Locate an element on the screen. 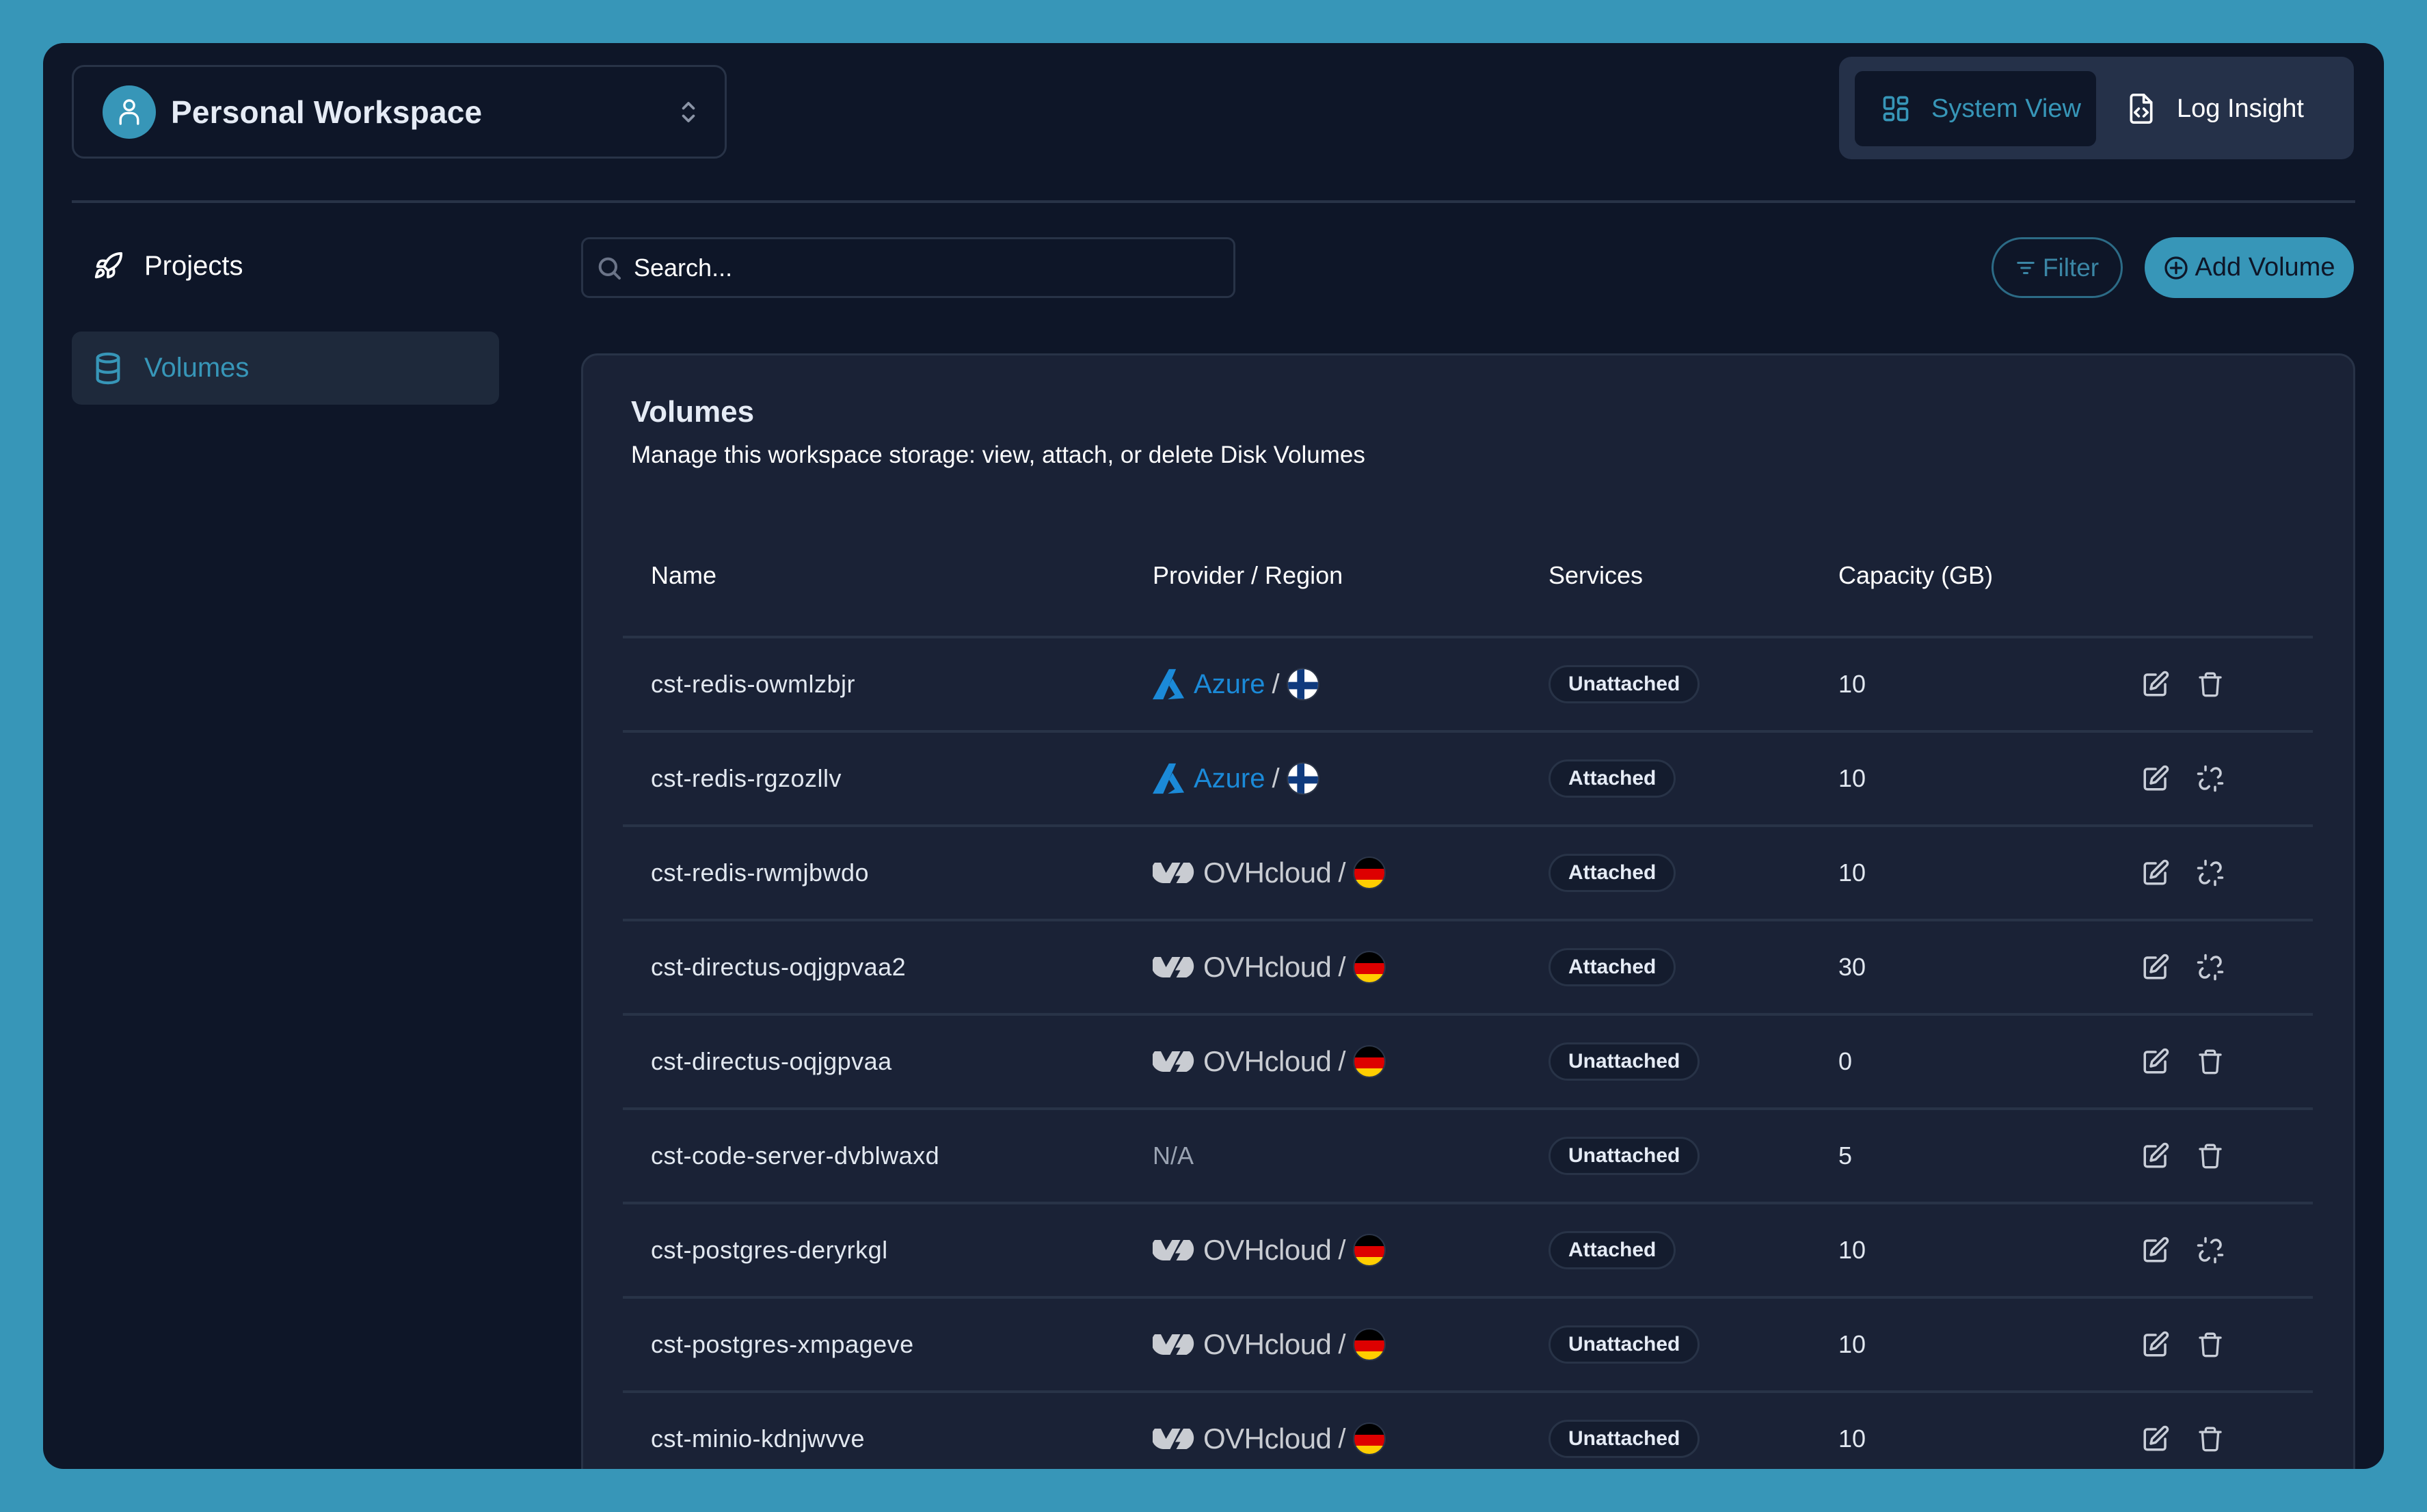  panel-title: Volumes is located at coordinates (693, 412).